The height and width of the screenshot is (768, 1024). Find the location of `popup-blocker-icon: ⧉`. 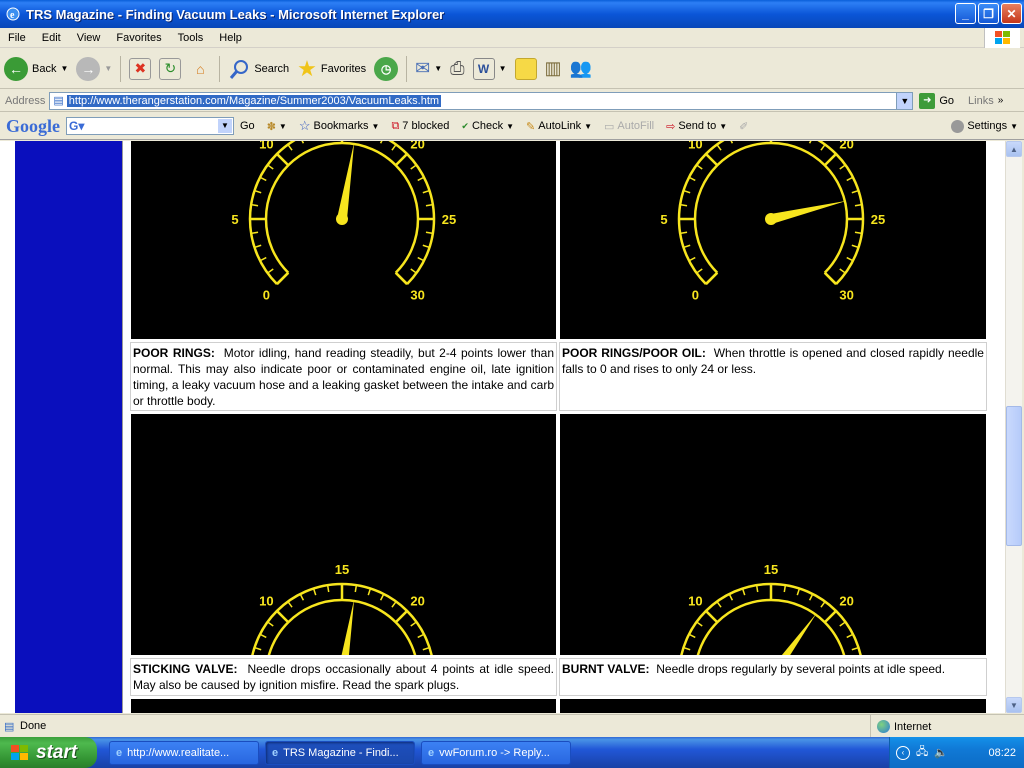

popup-blocker-icon: ⧉ is located at coordinates (395, 125).